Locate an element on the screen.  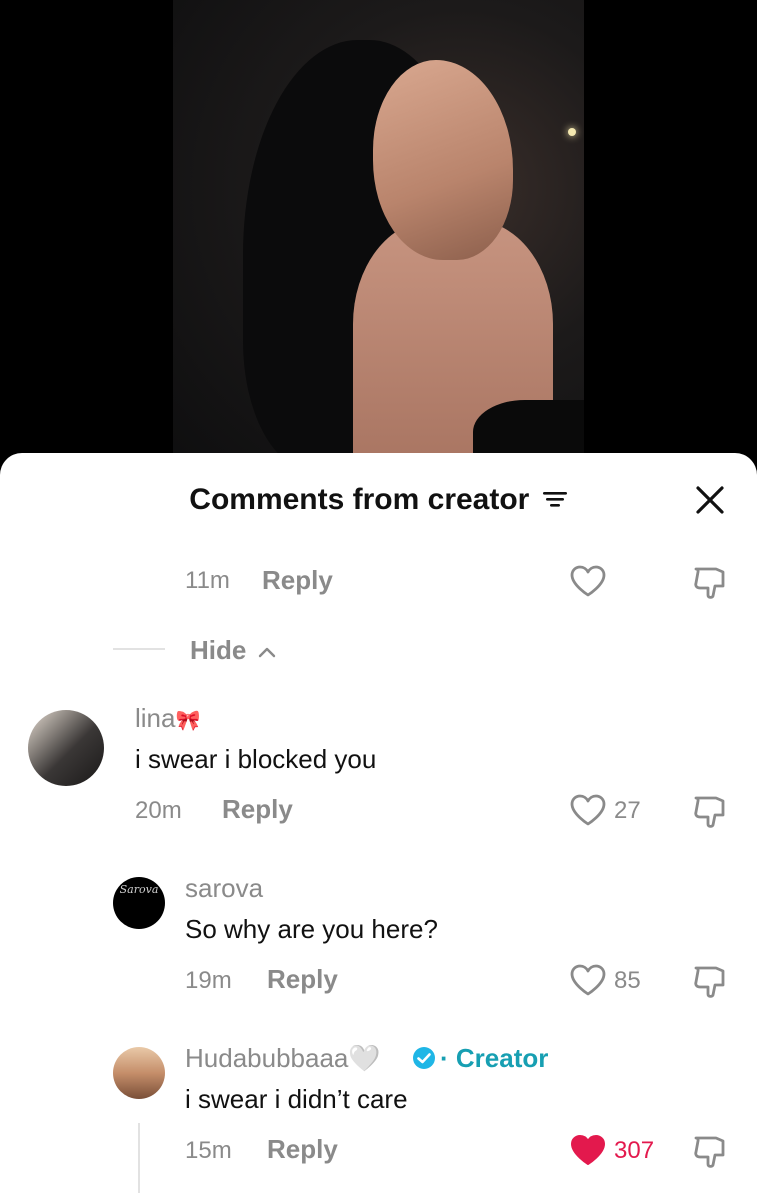
like-count: 85 is located at coordinates (627, 980).